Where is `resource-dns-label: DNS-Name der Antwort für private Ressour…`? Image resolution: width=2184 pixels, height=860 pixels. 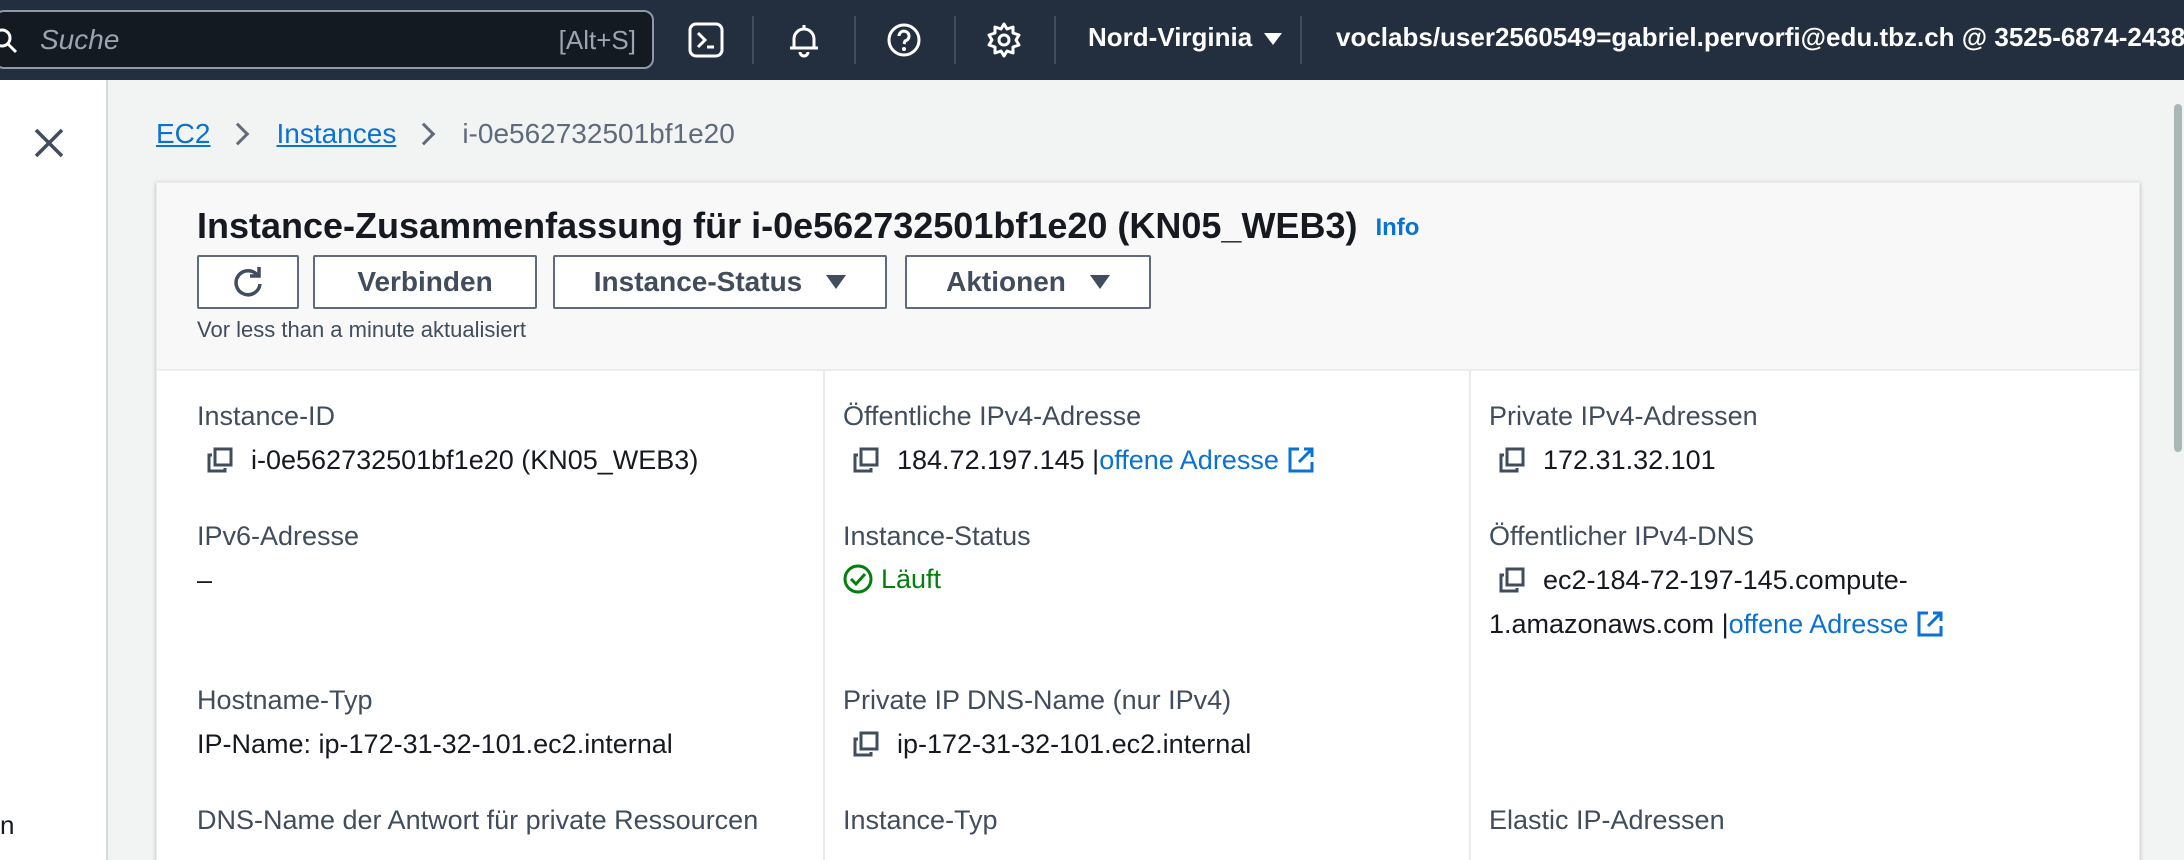 resource-dns-label: DNS-Name der Antwort für private Ressour… is located at coordinates (478, 820).